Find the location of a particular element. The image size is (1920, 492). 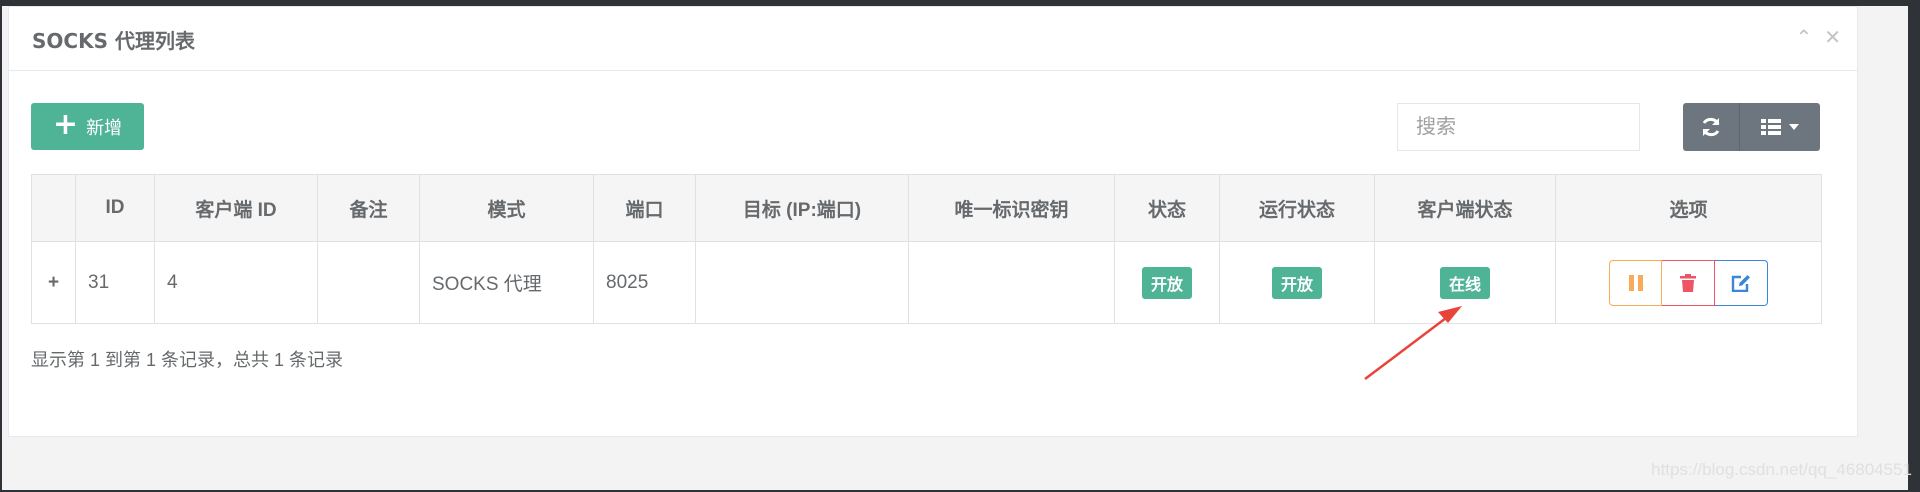

search-input is located at coordinates (1518, 127).